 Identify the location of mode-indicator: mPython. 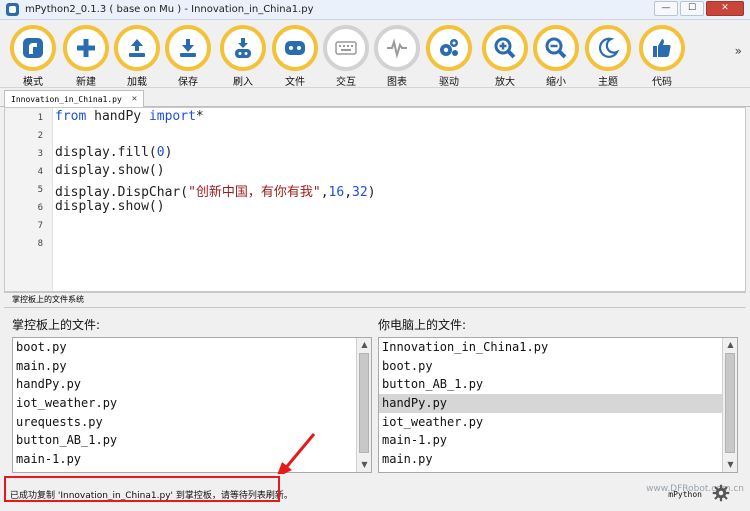
(685, 494).